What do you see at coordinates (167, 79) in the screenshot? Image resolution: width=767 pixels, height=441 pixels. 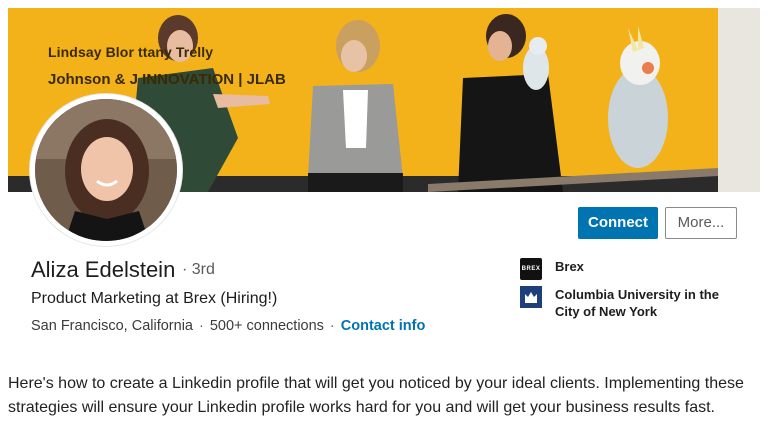 I see `banner-caption-org: Johnson & J INNOVATION | JLAB` at bounding box center [167, 79].